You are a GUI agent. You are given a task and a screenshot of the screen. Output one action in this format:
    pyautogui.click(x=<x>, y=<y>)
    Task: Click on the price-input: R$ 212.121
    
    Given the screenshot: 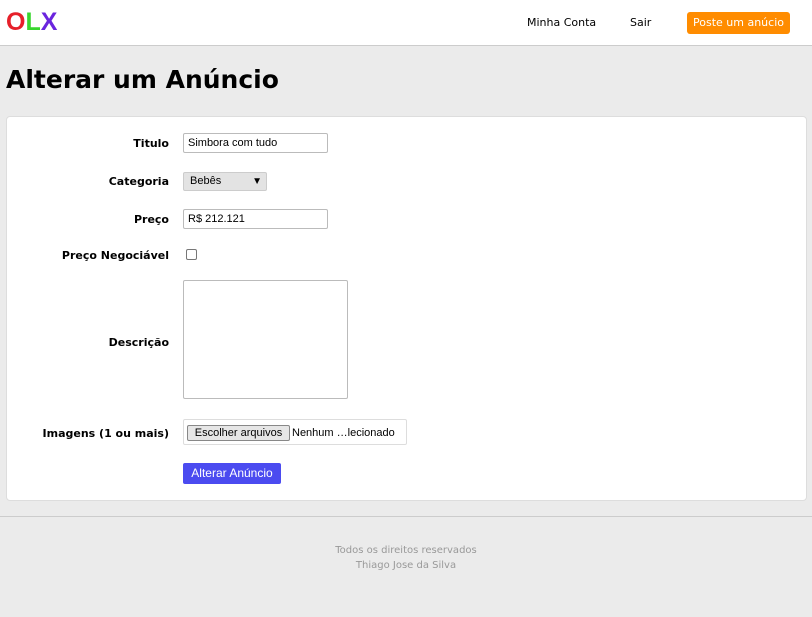 What is the action you would take?
    pyautogui.click(x=255, y=219)
    